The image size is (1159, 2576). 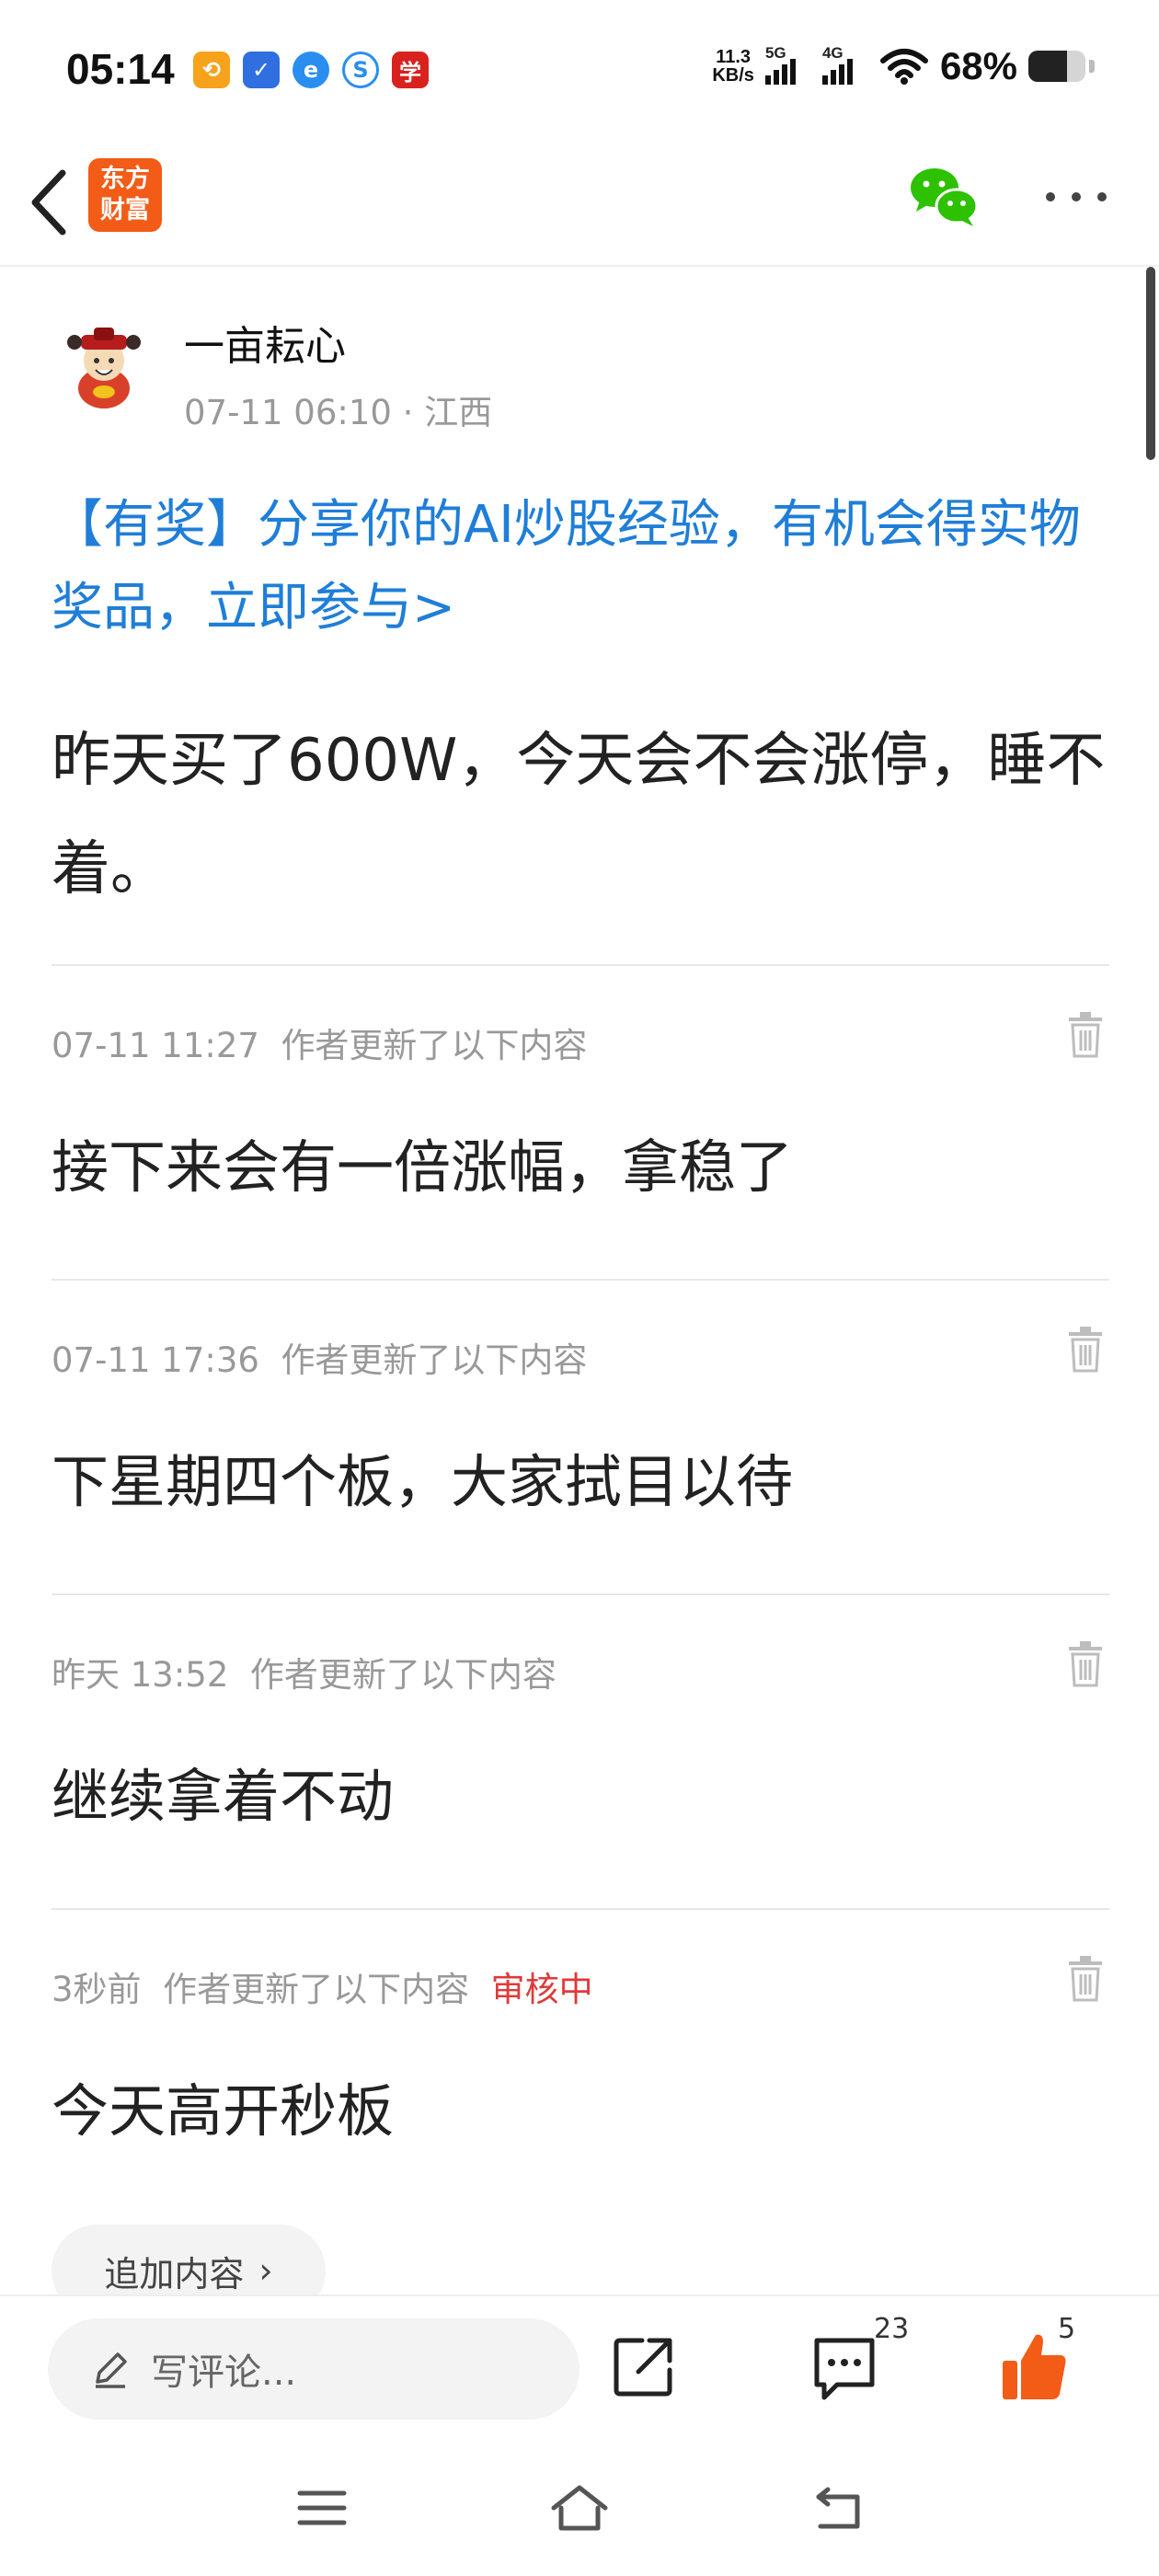 I want to click on update-item: 3秒前 作者更新了以下内容 审核中 今天高开秒板, so click(x=580, y=2064).